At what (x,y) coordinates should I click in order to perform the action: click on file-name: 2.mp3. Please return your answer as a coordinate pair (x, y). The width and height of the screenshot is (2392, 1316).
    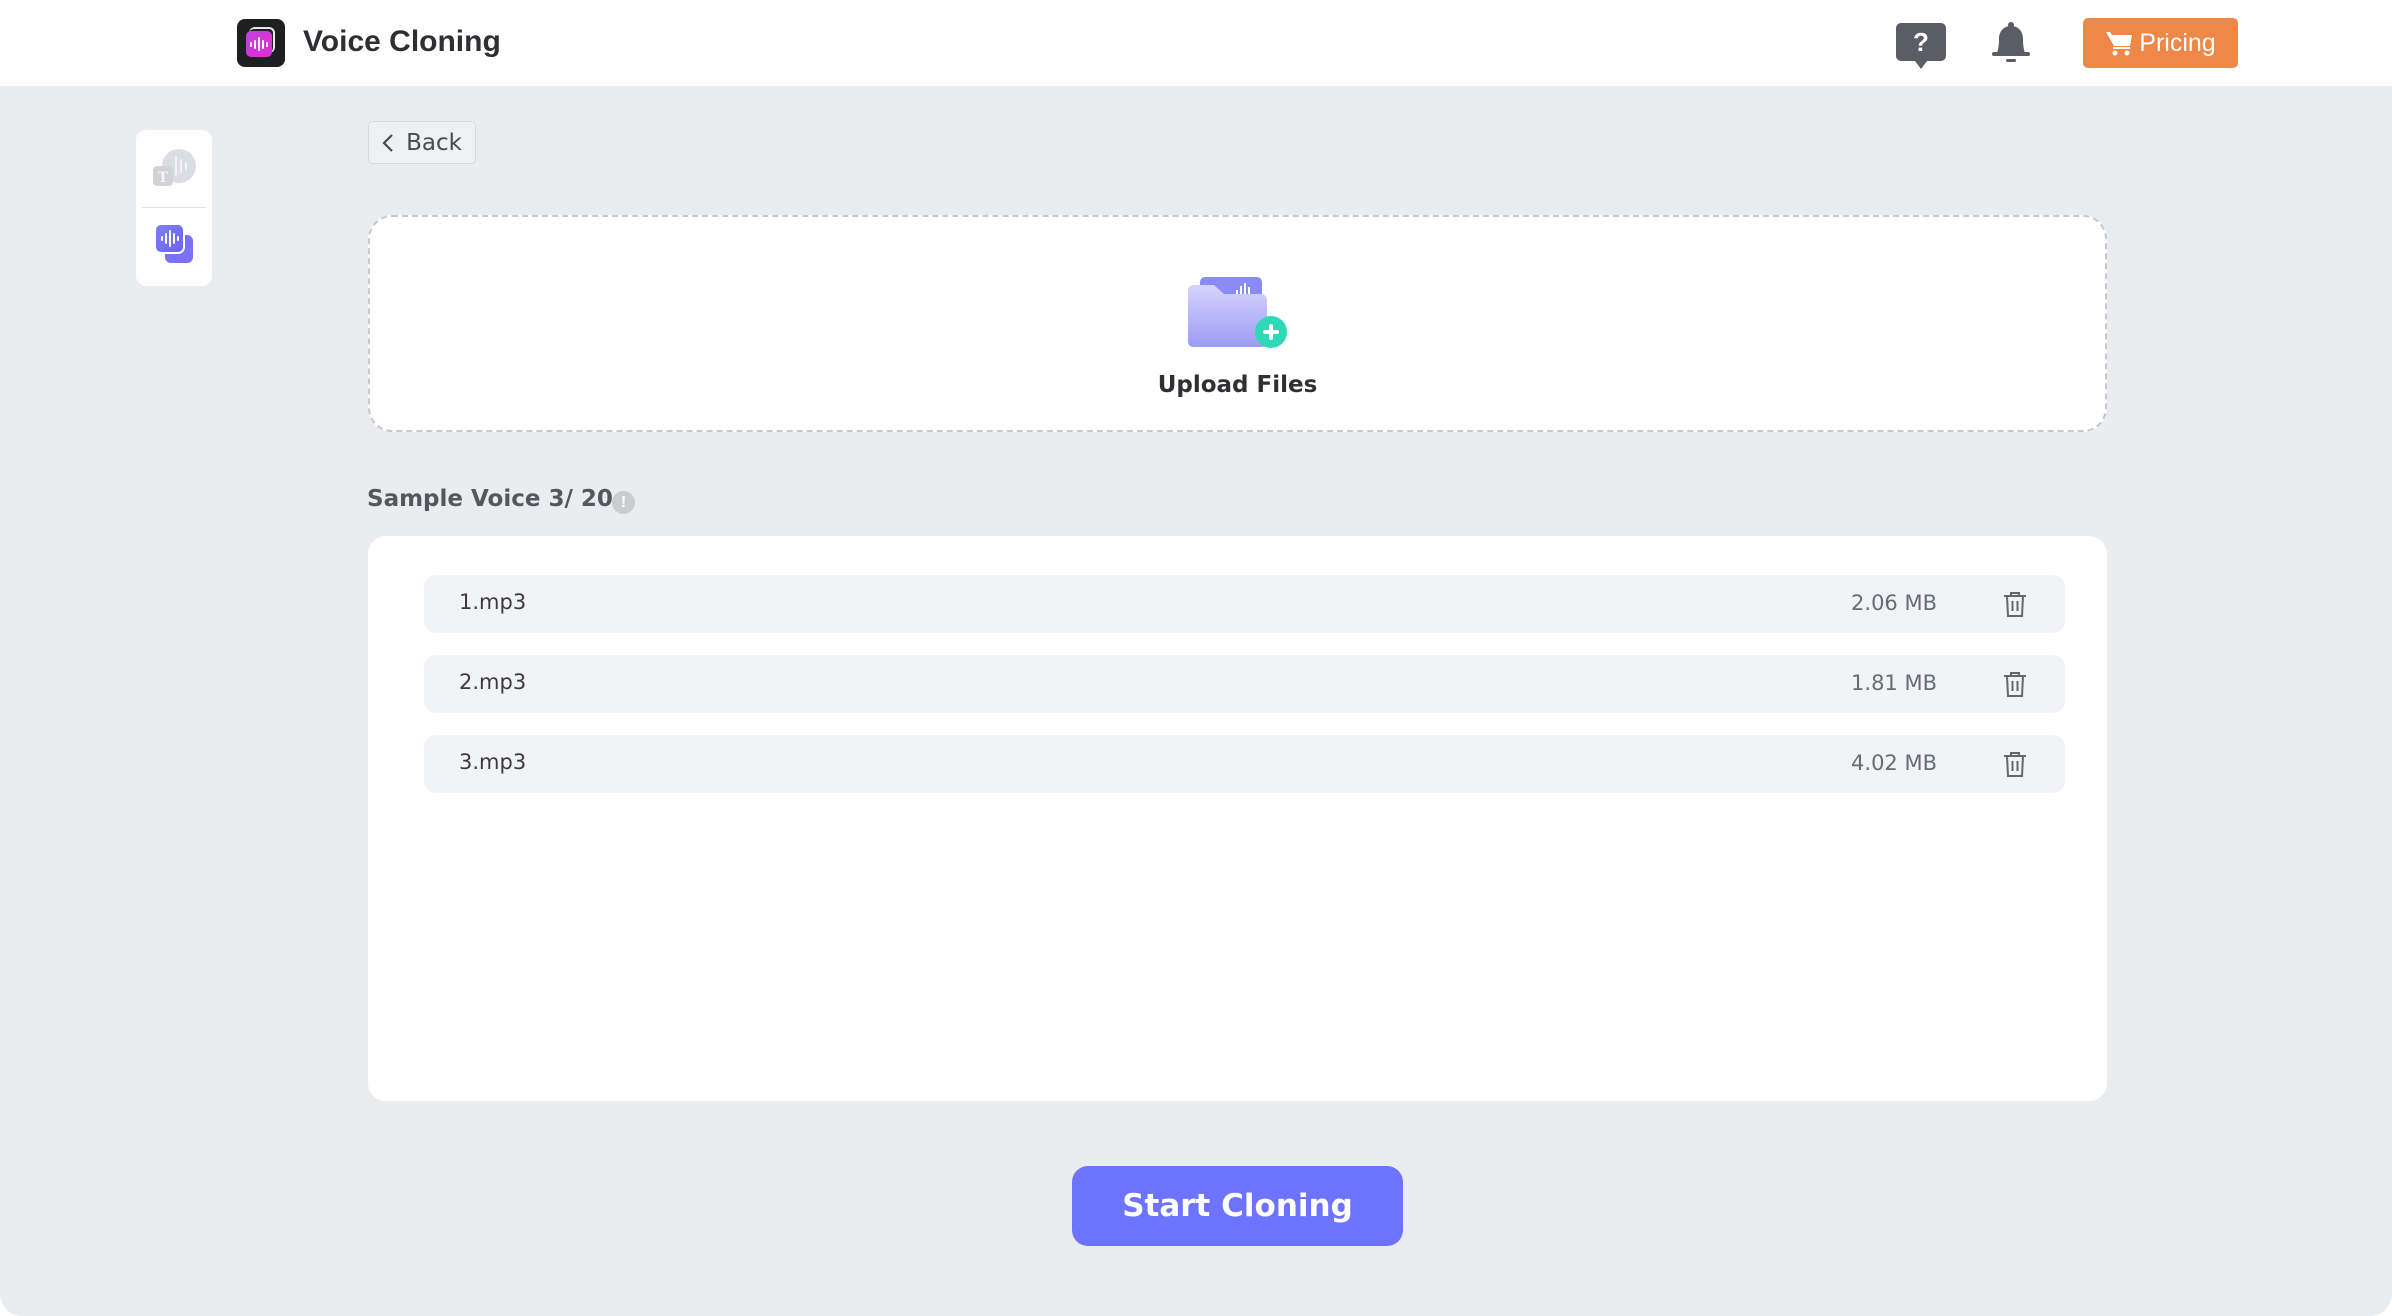
    Looking at the image, I should click on (493, 682).